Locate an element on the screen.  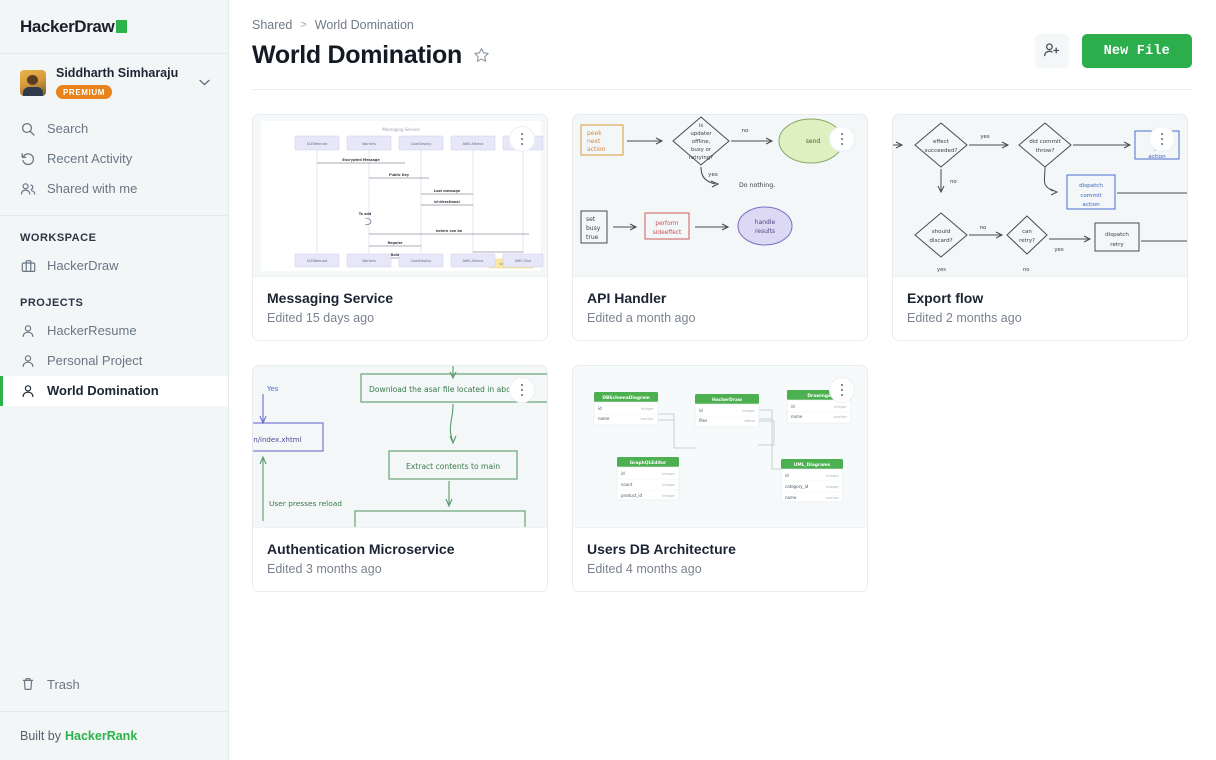
sidebar-item-hackerdraw: HackerDraw is located at coordinates (114, 266).